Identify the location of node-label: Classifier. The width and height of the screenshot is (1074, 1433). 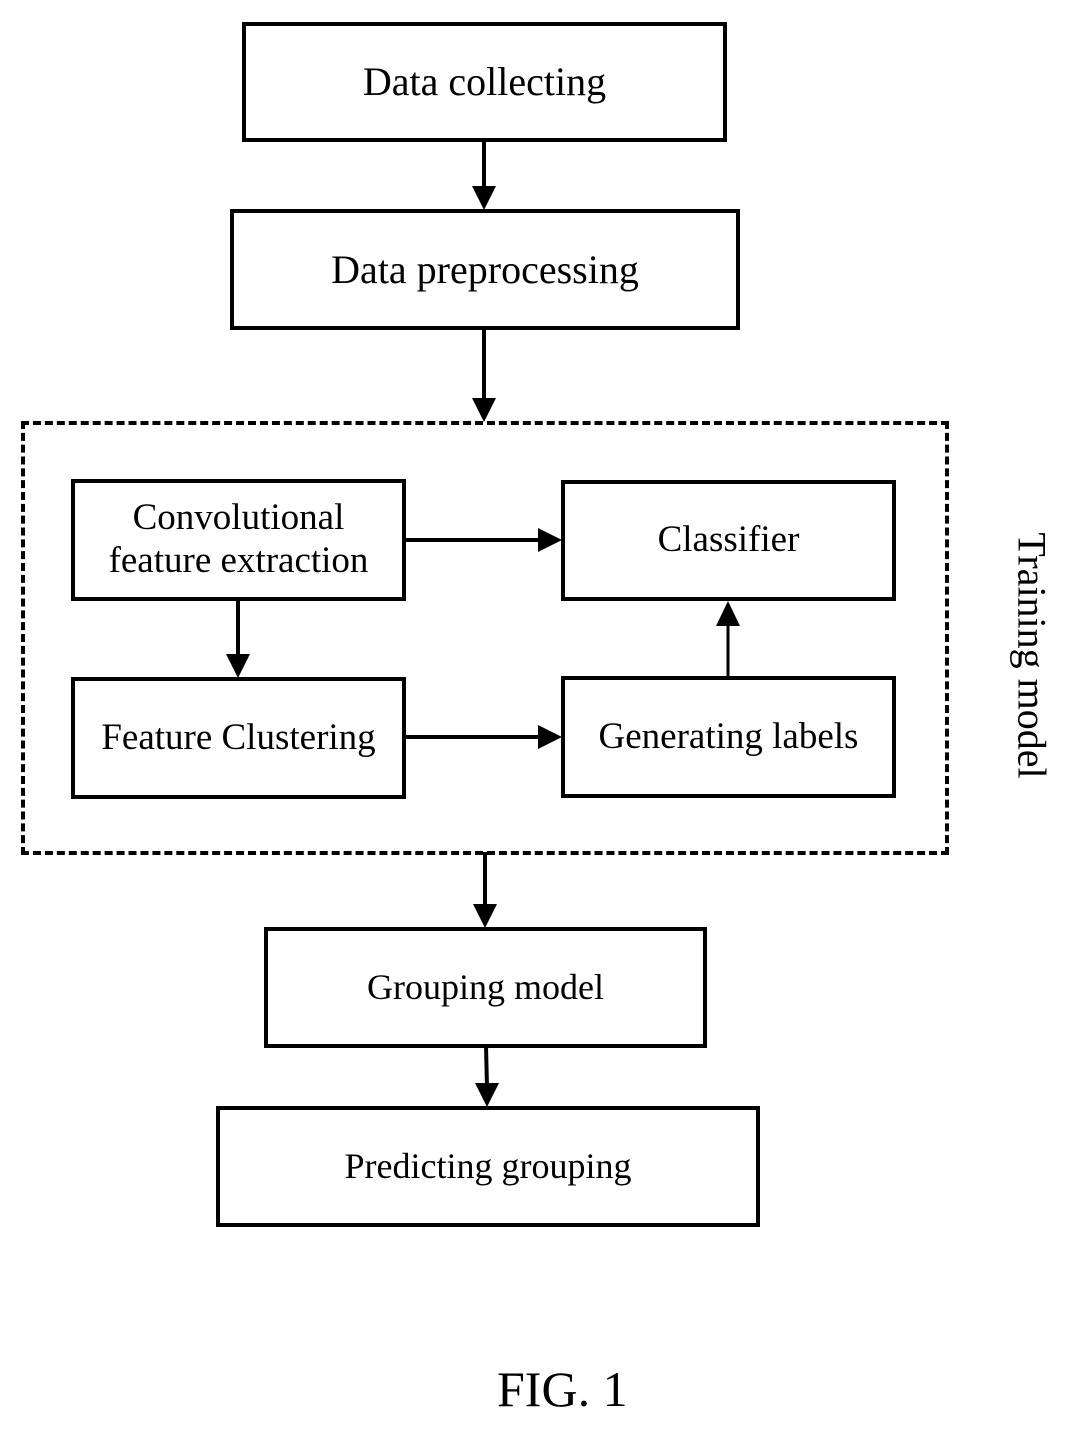
(728, 540).